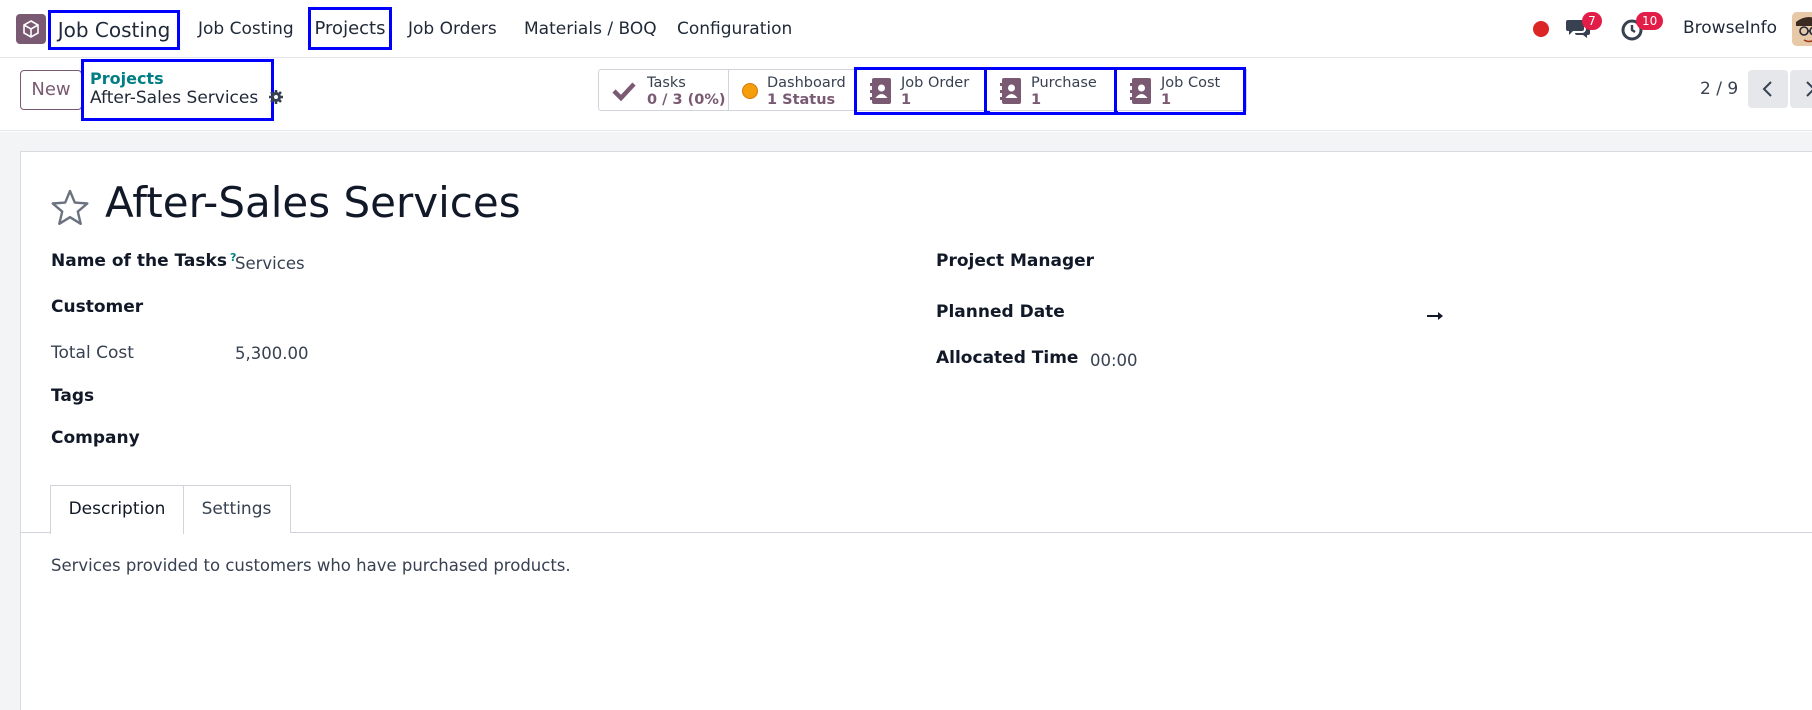 The height and width of the screenshot is (710, 1812). I want to click on user-avatar, so click(1802, 29).